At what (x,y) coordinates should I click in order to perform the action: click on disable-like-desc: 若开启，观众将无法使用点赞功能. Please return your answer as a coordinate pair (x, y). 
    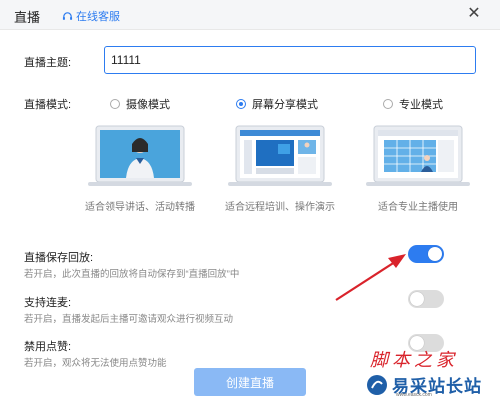
    Looking at the image, I should click on (95, 363).